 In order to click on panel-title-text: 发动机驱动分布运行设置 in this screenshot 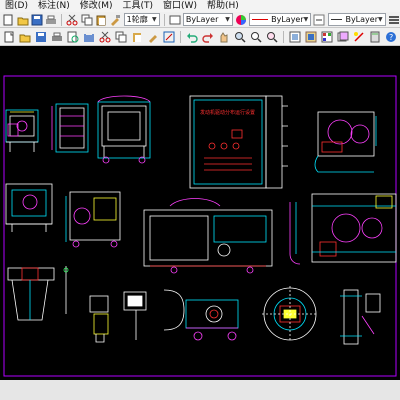, I will do `click(227, 112)`.